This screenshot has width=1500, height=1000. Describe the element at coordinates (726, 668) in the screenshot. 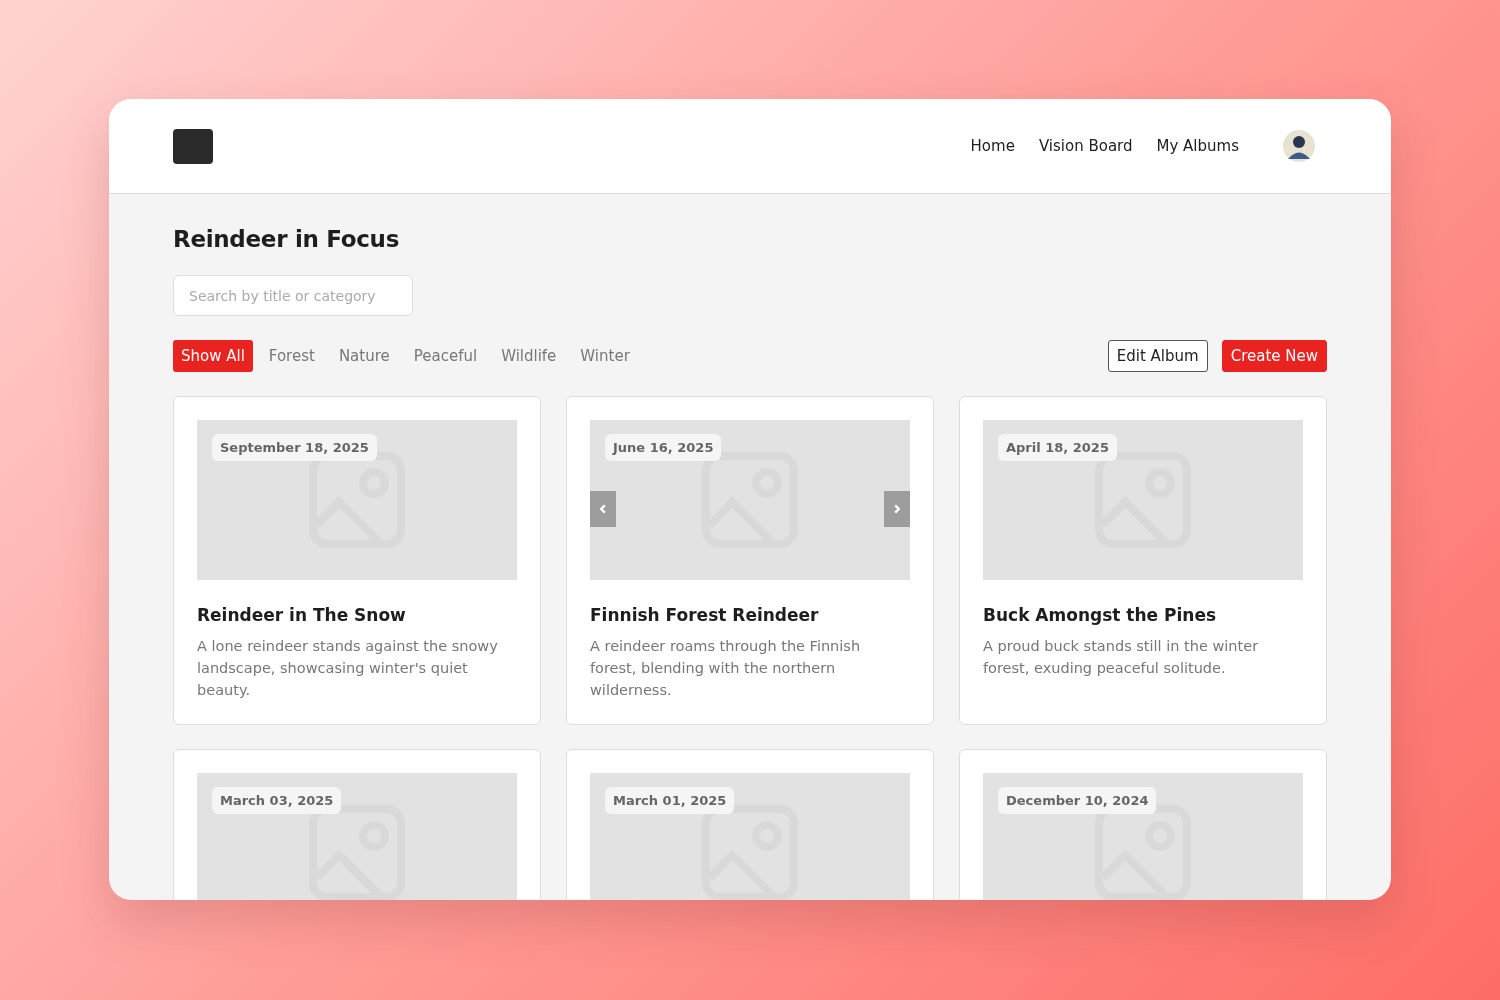

I see `card-description: A reindeer roams through the Finnish forest, blending with the northern wilderness.` at that location.